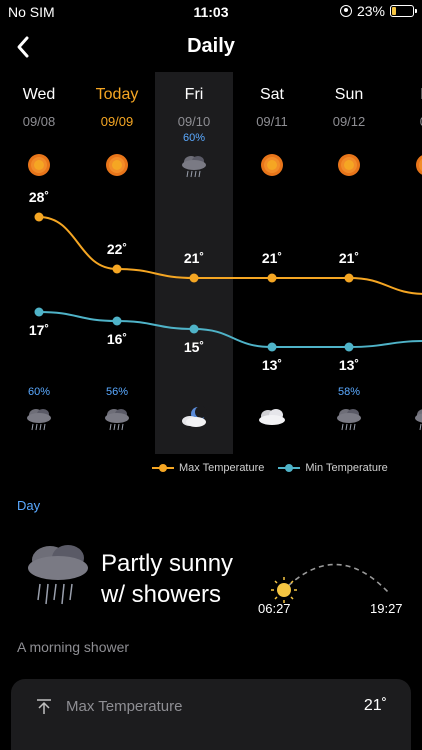  I want to click on day-date: 09/12, so click(349, 121).